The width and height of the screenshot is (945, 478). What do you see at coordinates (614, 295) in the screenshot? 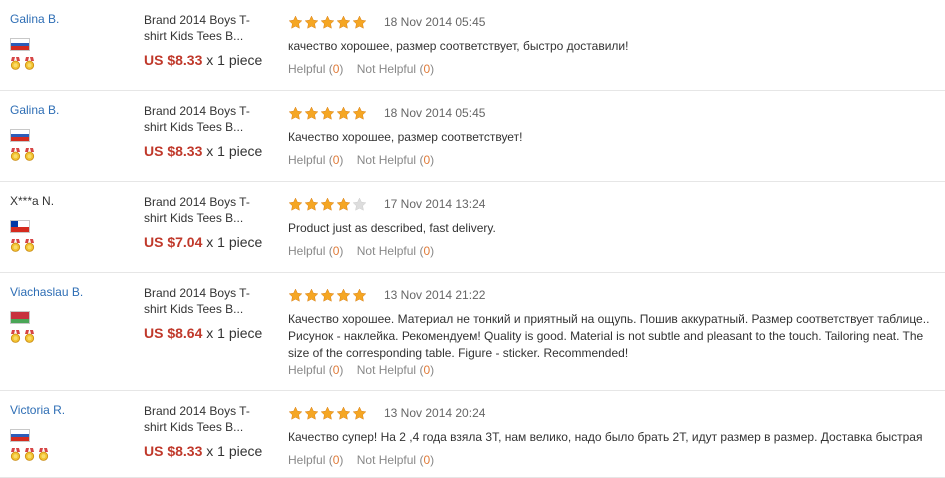
I see `rating-line: 13 Nov 2014 21:22` at bounding box center [614, 295].